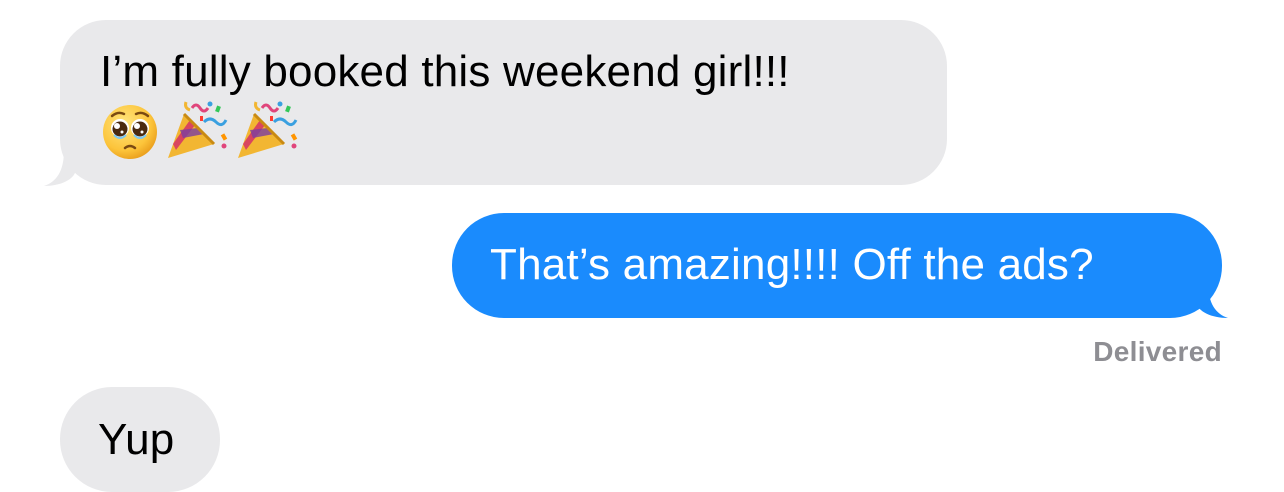 The width and height of the screenshot is (1284, 492). I want to click on incoming-message-bubble: Yup, so click(140, 439).